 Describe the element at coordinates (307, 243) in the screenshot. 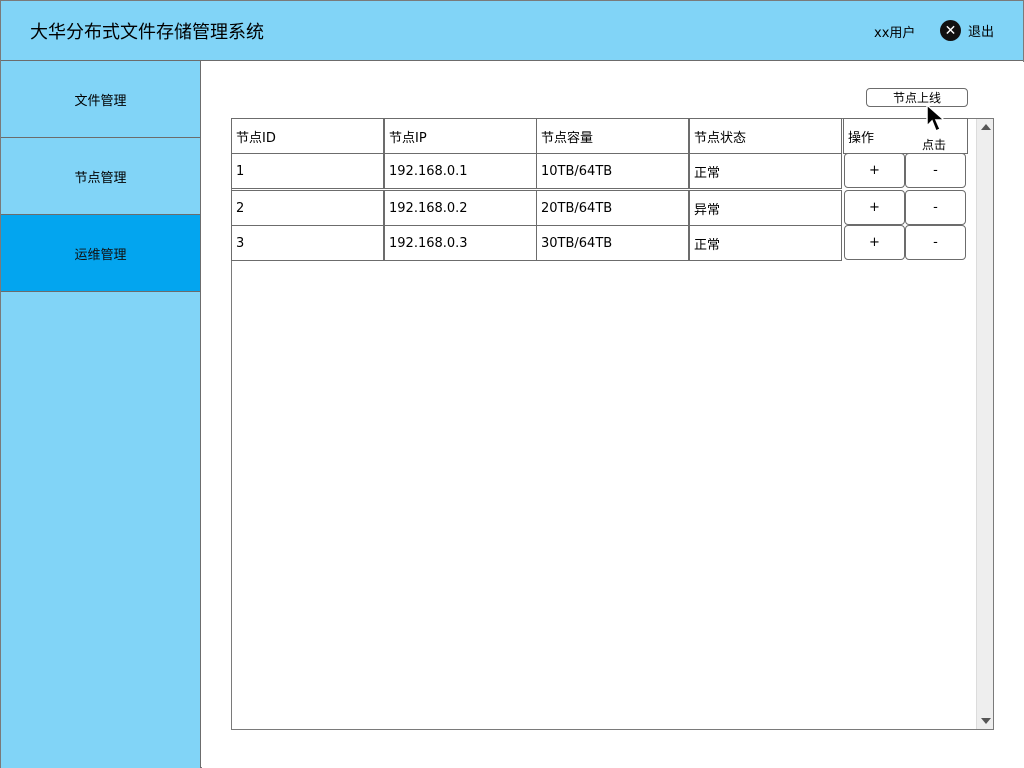

I see `cell-node-id: 3` at that location.